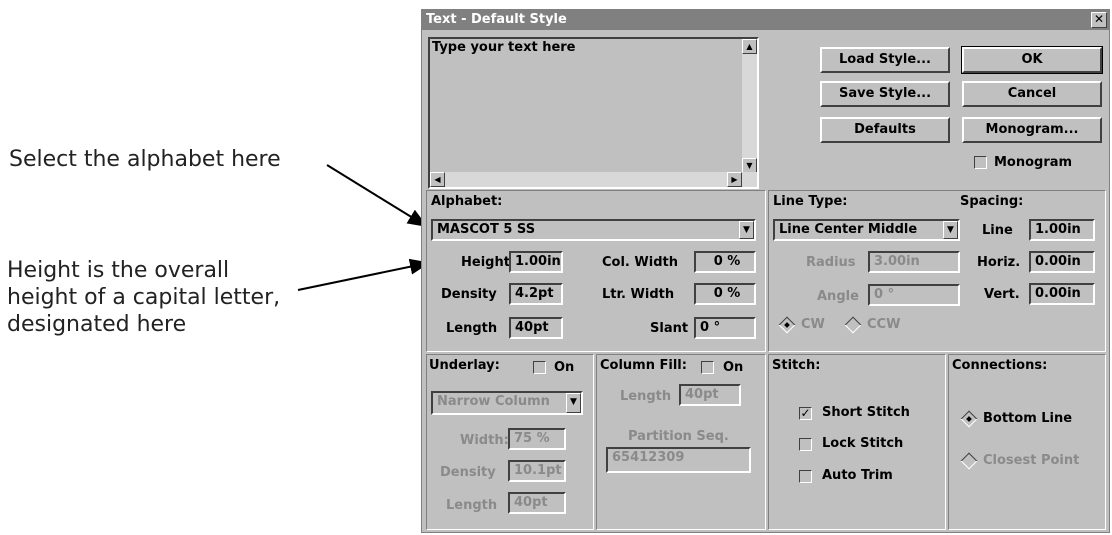 Image resolution: width=1112 pixels, height=535 pixels. I want to click on lock-stitch-label: Lock Stitch, so click(863, 443).